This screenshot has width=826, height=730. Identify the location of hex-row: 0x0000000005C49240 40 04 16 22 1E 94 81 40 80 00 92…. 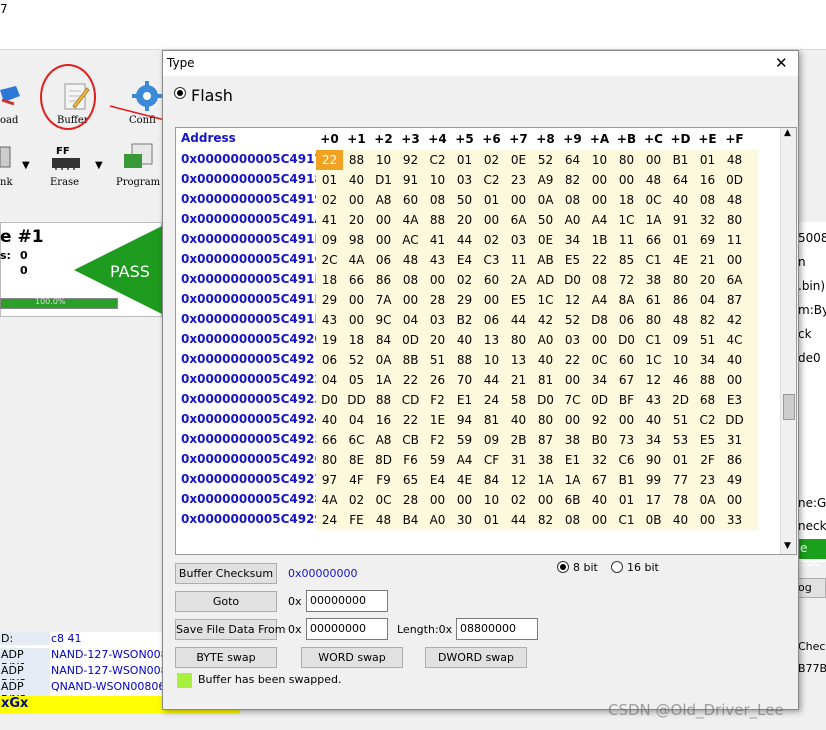
(478, 420).